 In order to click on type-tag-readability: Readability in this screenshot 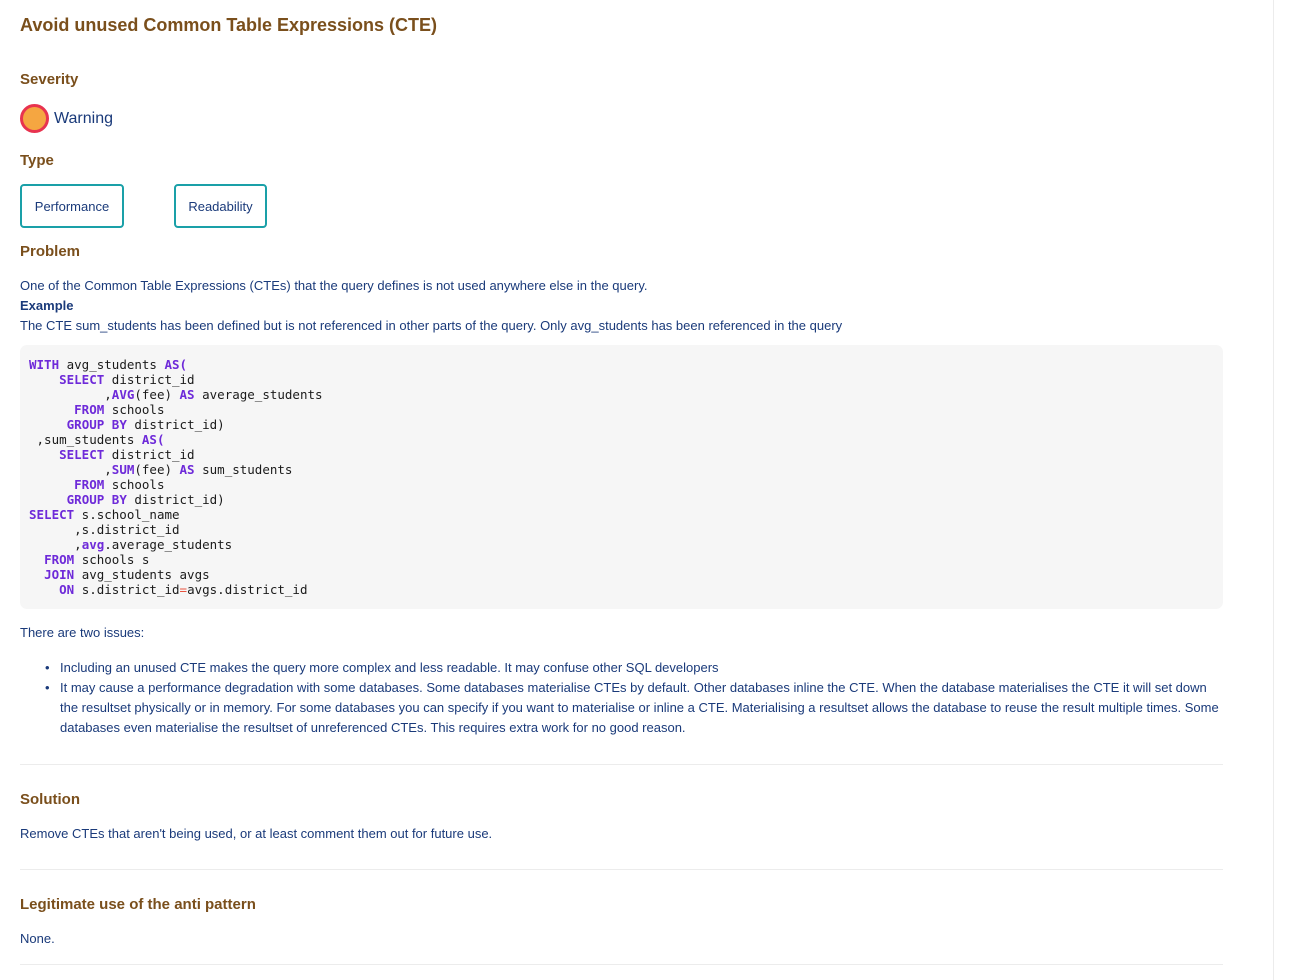, I will do `click(220, 206)`.